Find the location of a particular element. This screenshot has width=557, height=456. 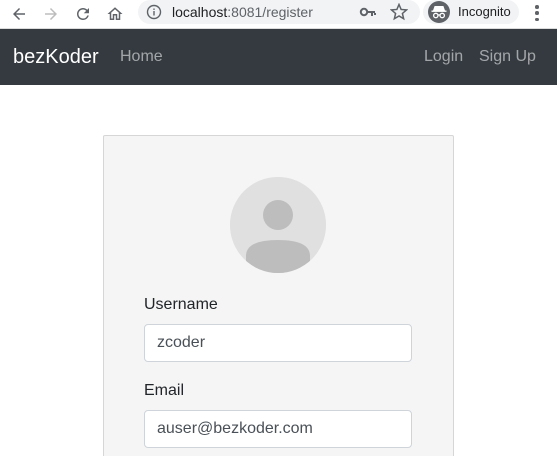

back-arrow-icon is located at coordinates (19, 14).